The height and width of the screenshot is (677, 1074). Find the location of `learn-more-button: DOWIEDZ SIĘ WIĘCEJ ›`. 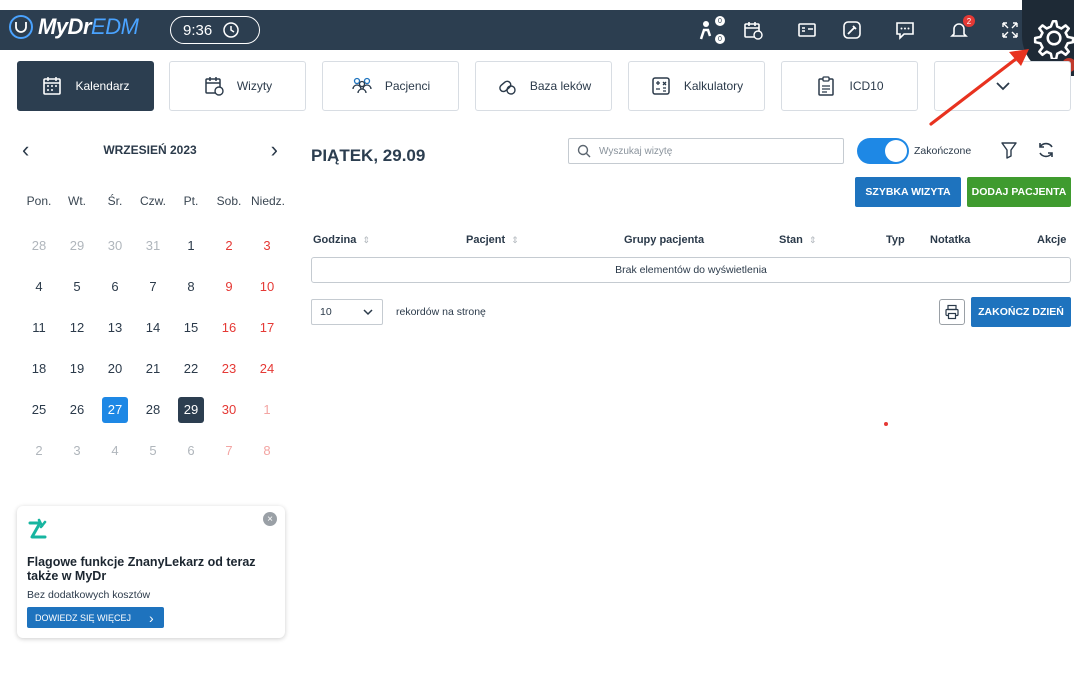

learn-more-button: DOWIEDZ SIĘ WIĘCEJ › is located at coordinates (95, 617).